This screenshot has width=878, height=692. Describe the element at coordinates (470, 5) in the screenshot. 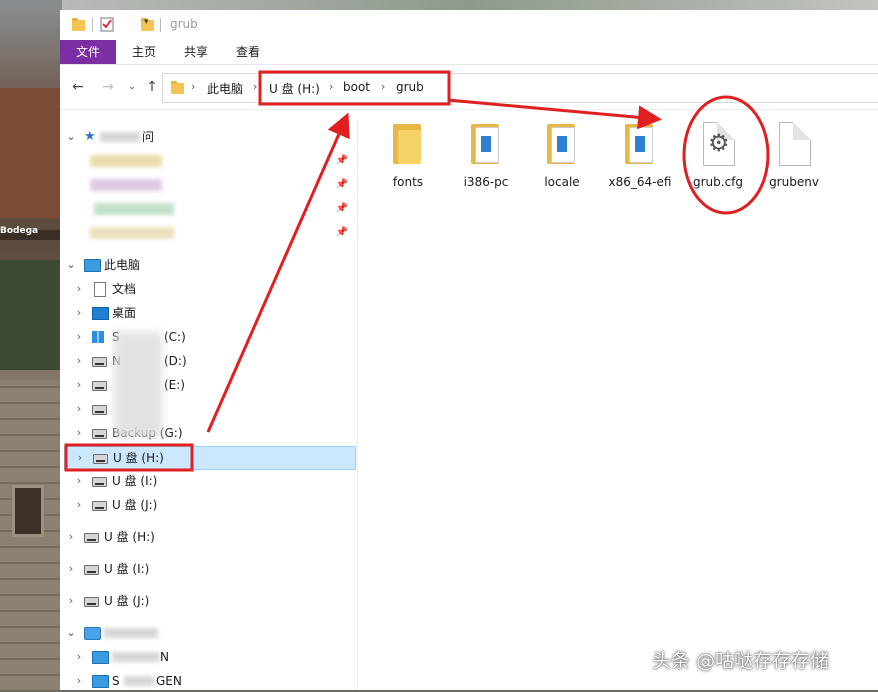

I see `desktop-background-top` at that location.